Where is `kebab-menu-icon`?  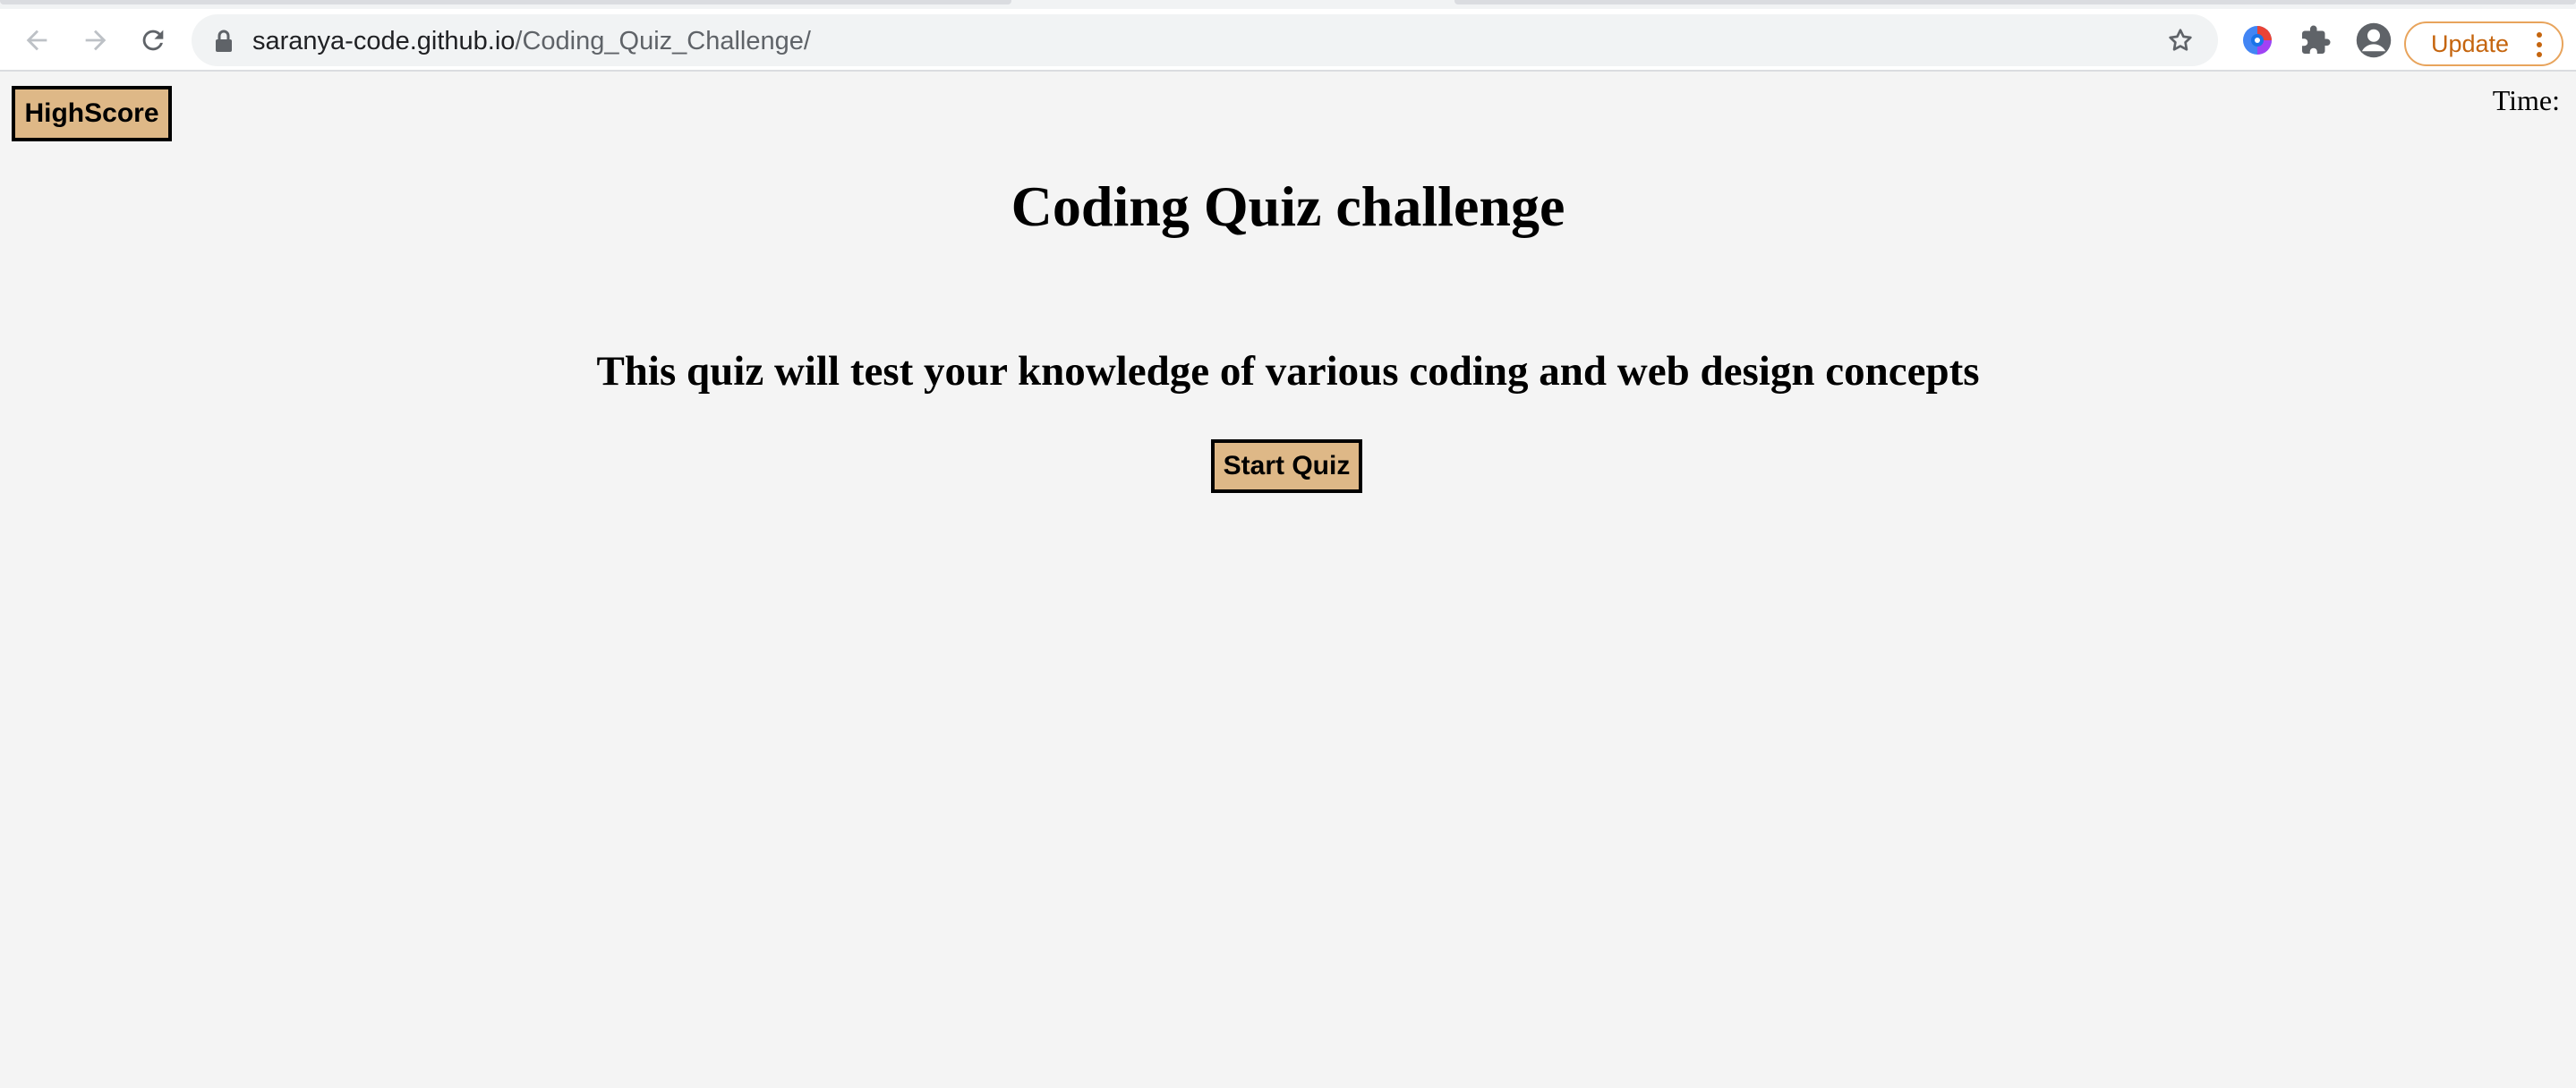
kebab-menu-icon is located at coordinates (2539, 44).